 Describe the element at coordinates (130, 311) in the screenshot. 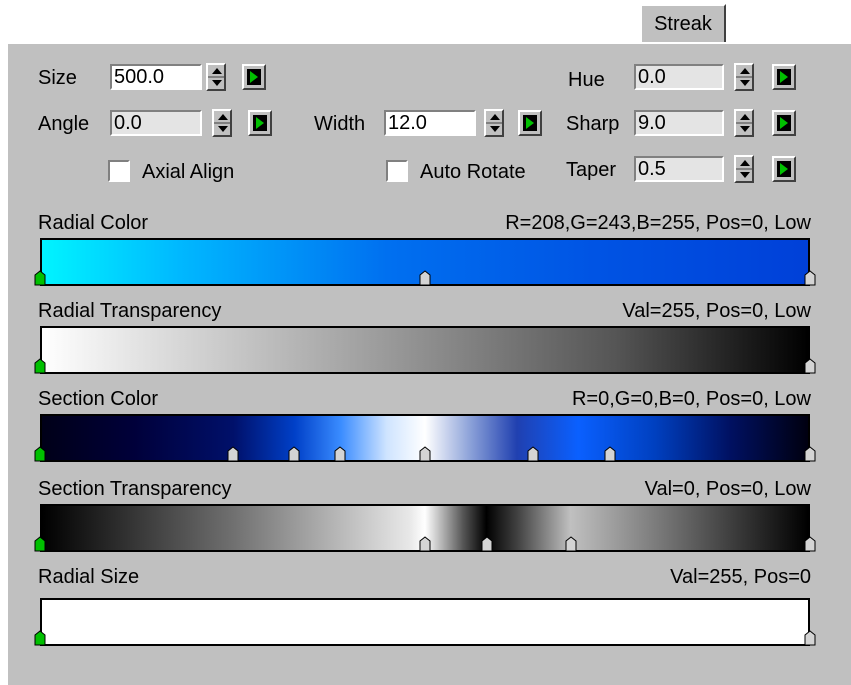

I see `radial-transparency-label: Radial Transparency` at that location.